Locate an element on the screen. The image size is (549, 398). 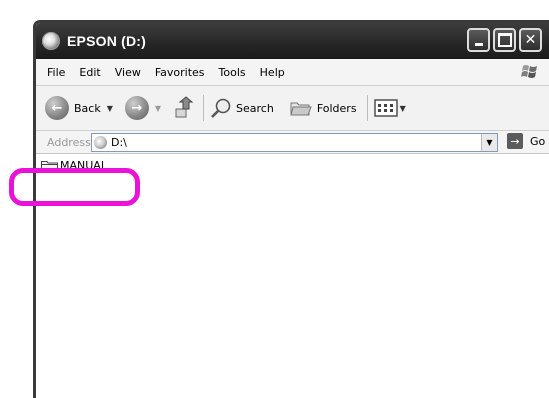
back-label: Back is located at coordinates (87, 108).